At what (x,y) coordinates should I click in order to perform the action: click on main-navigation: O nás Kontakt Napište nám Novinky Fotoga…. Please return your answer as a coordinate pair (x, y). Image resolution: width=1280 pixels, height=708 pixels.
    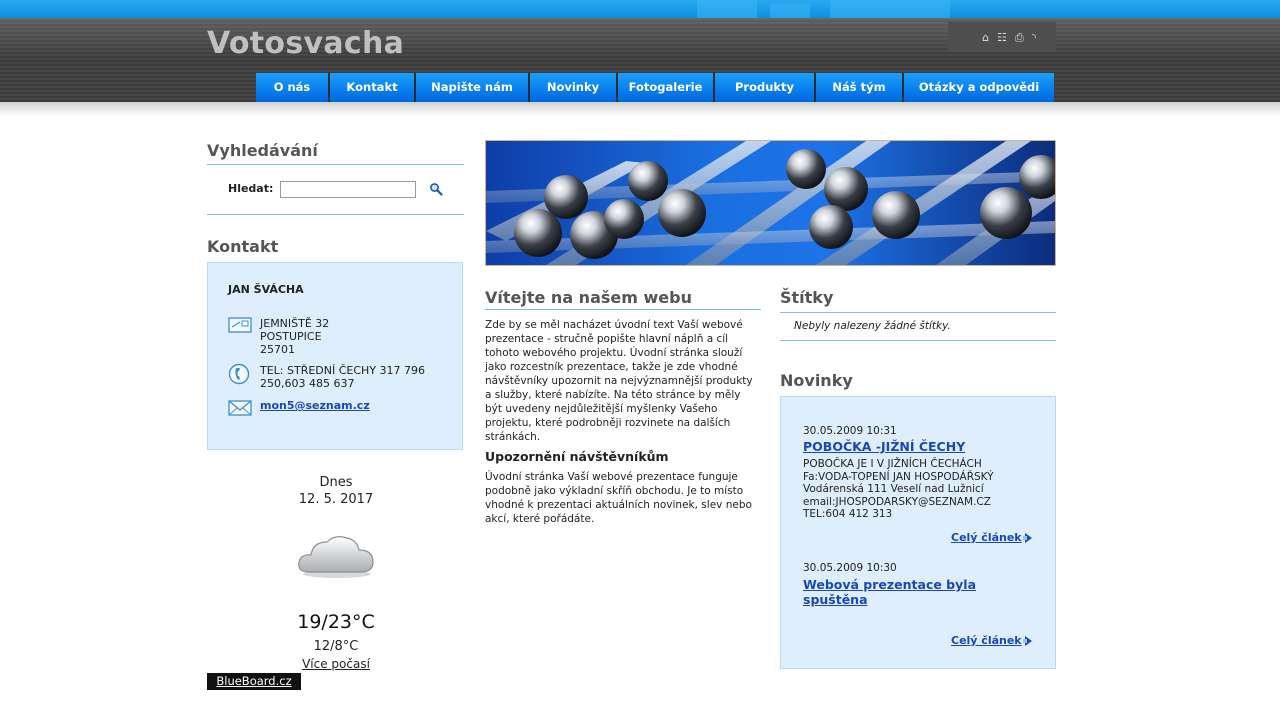
    Looking at the image, I should click on (655, 87).